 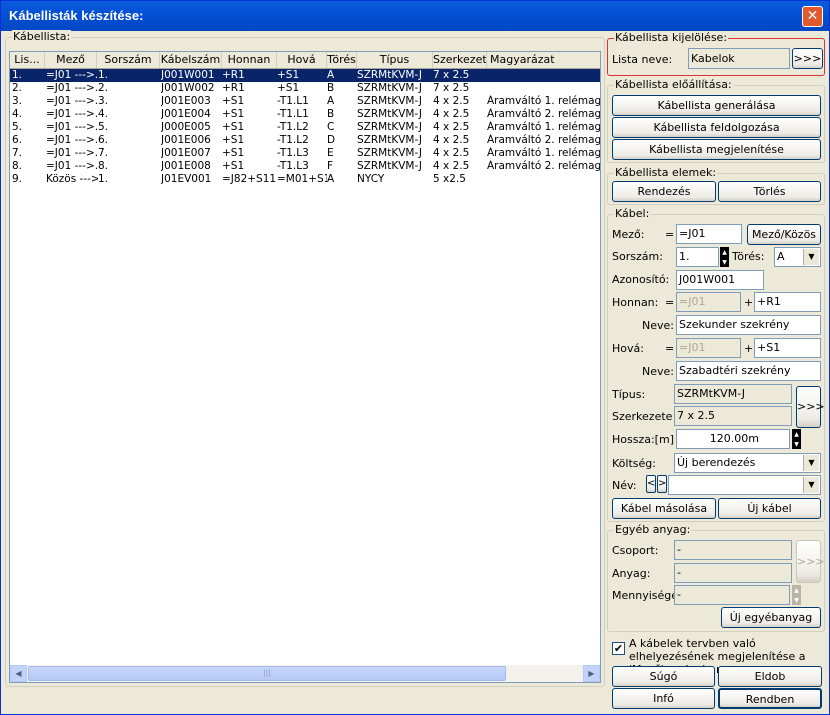 I want to click on hova-eq: =, so click(x=670, y=348).